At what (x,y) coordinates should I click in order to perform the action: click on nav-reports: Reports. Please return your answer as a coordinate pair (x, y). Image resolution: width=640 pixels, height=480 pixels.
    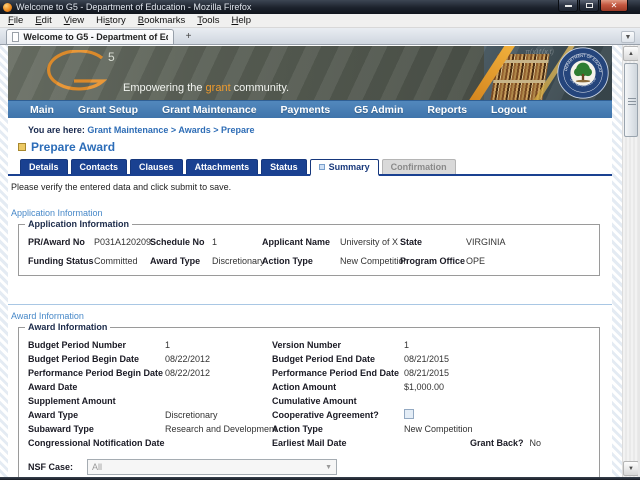
    Looking at the image, I should click on (447, 110).